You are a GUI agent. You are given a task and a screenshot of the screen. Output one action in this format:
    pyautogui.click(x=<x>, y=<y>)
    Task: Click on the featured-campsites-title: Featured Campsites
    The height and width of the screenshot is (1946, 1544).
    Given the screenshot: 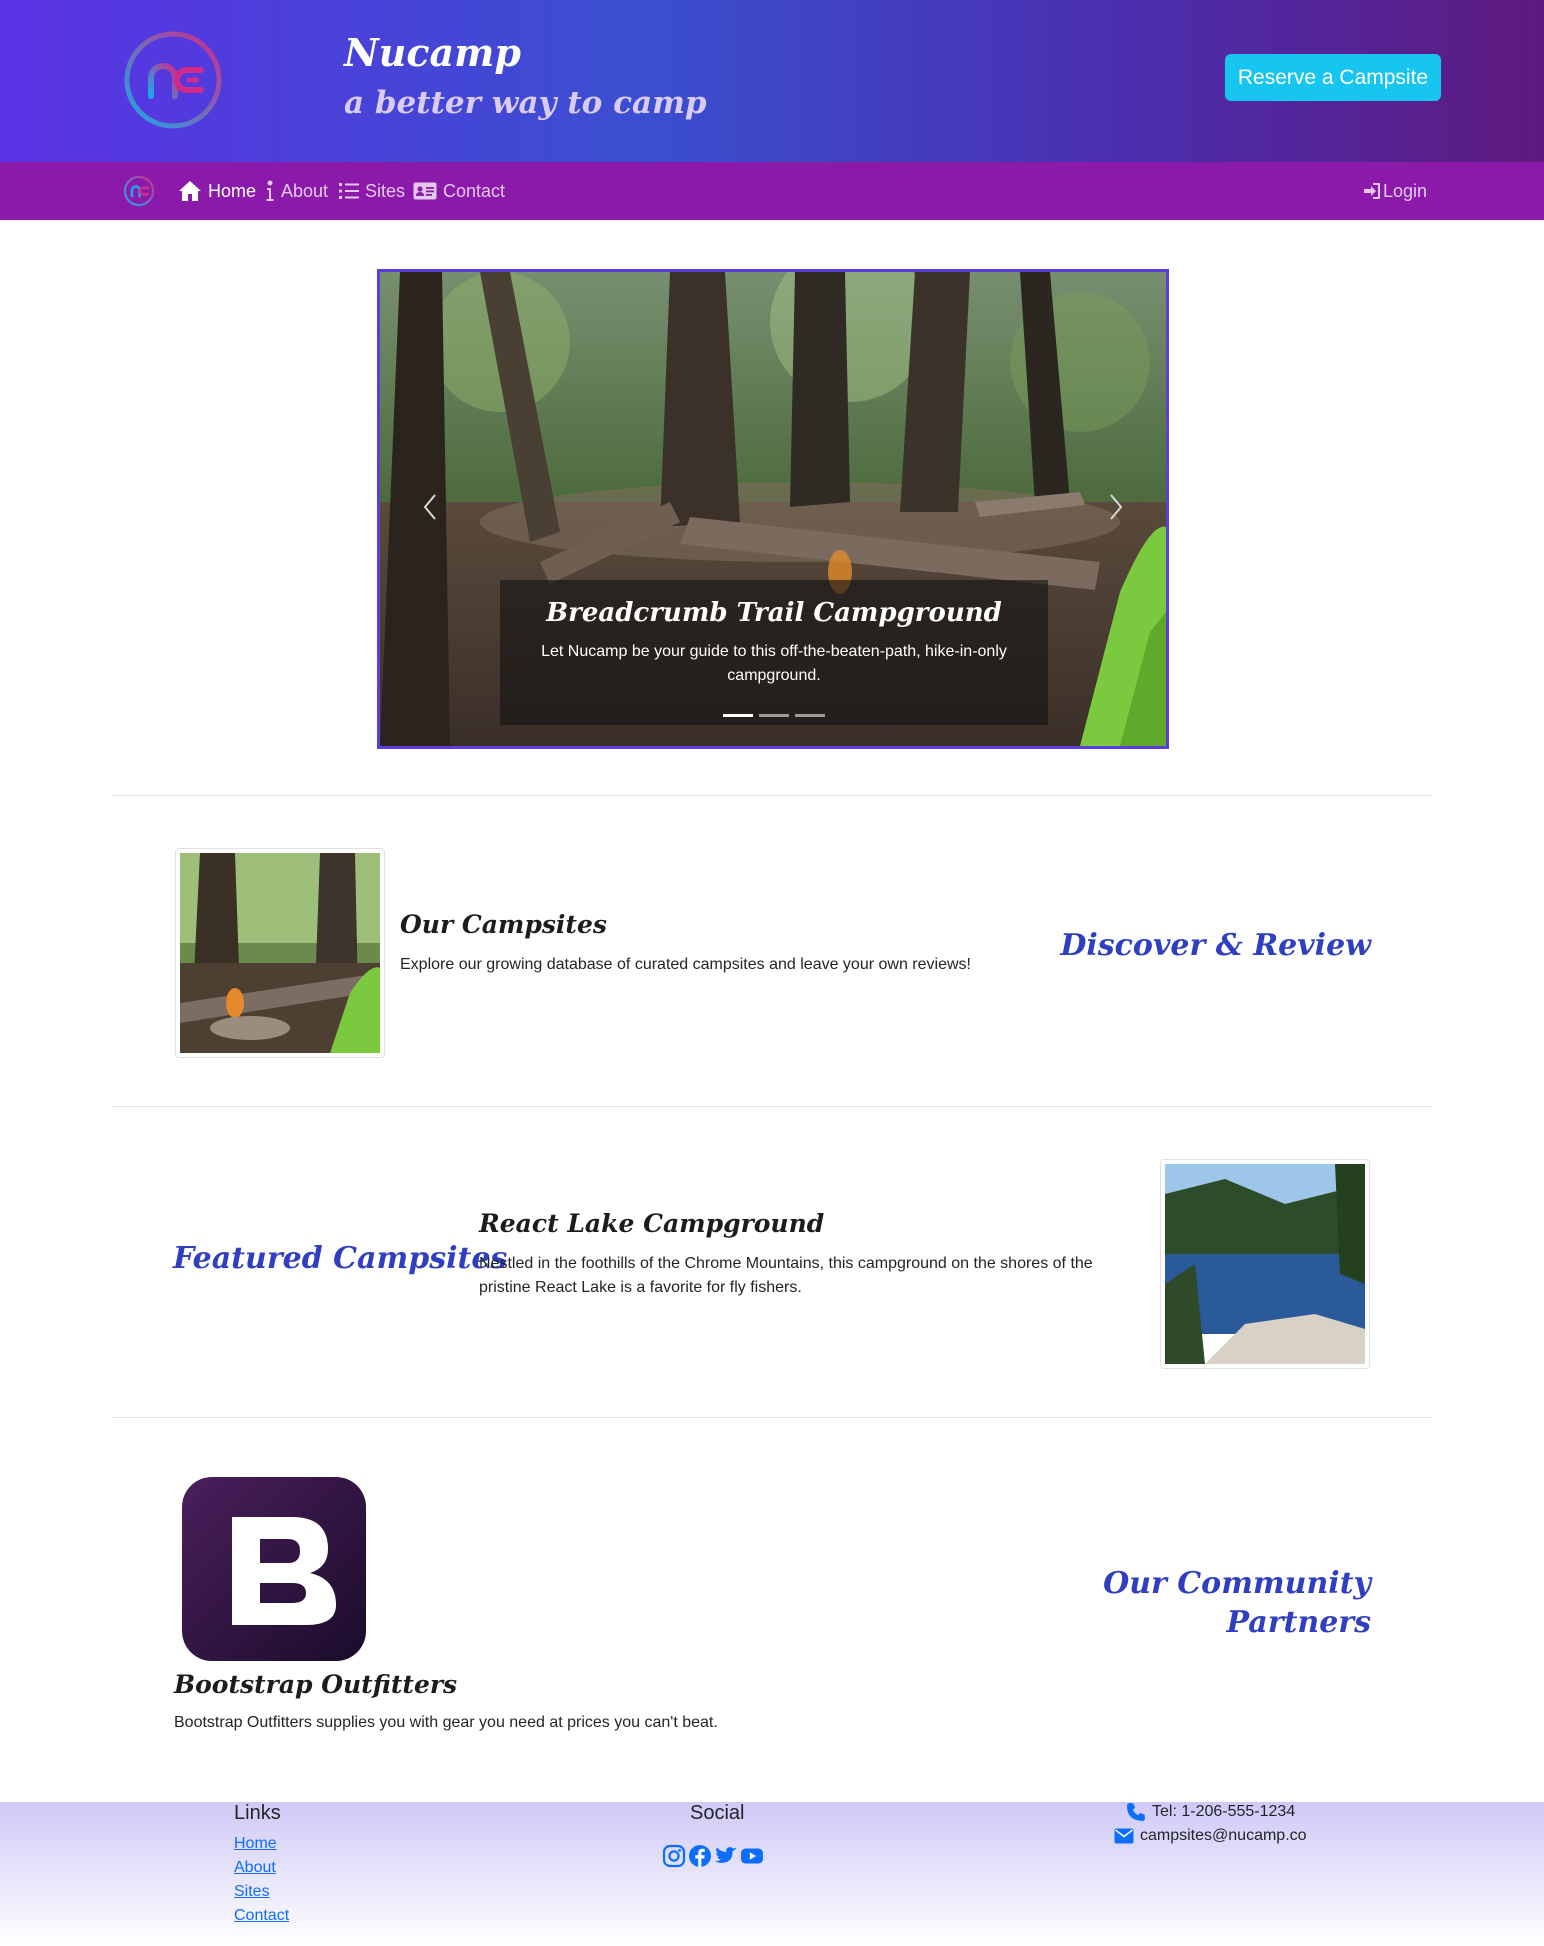 What is the action you would take?
    pyautogui.click(x=340, y=1258)
    